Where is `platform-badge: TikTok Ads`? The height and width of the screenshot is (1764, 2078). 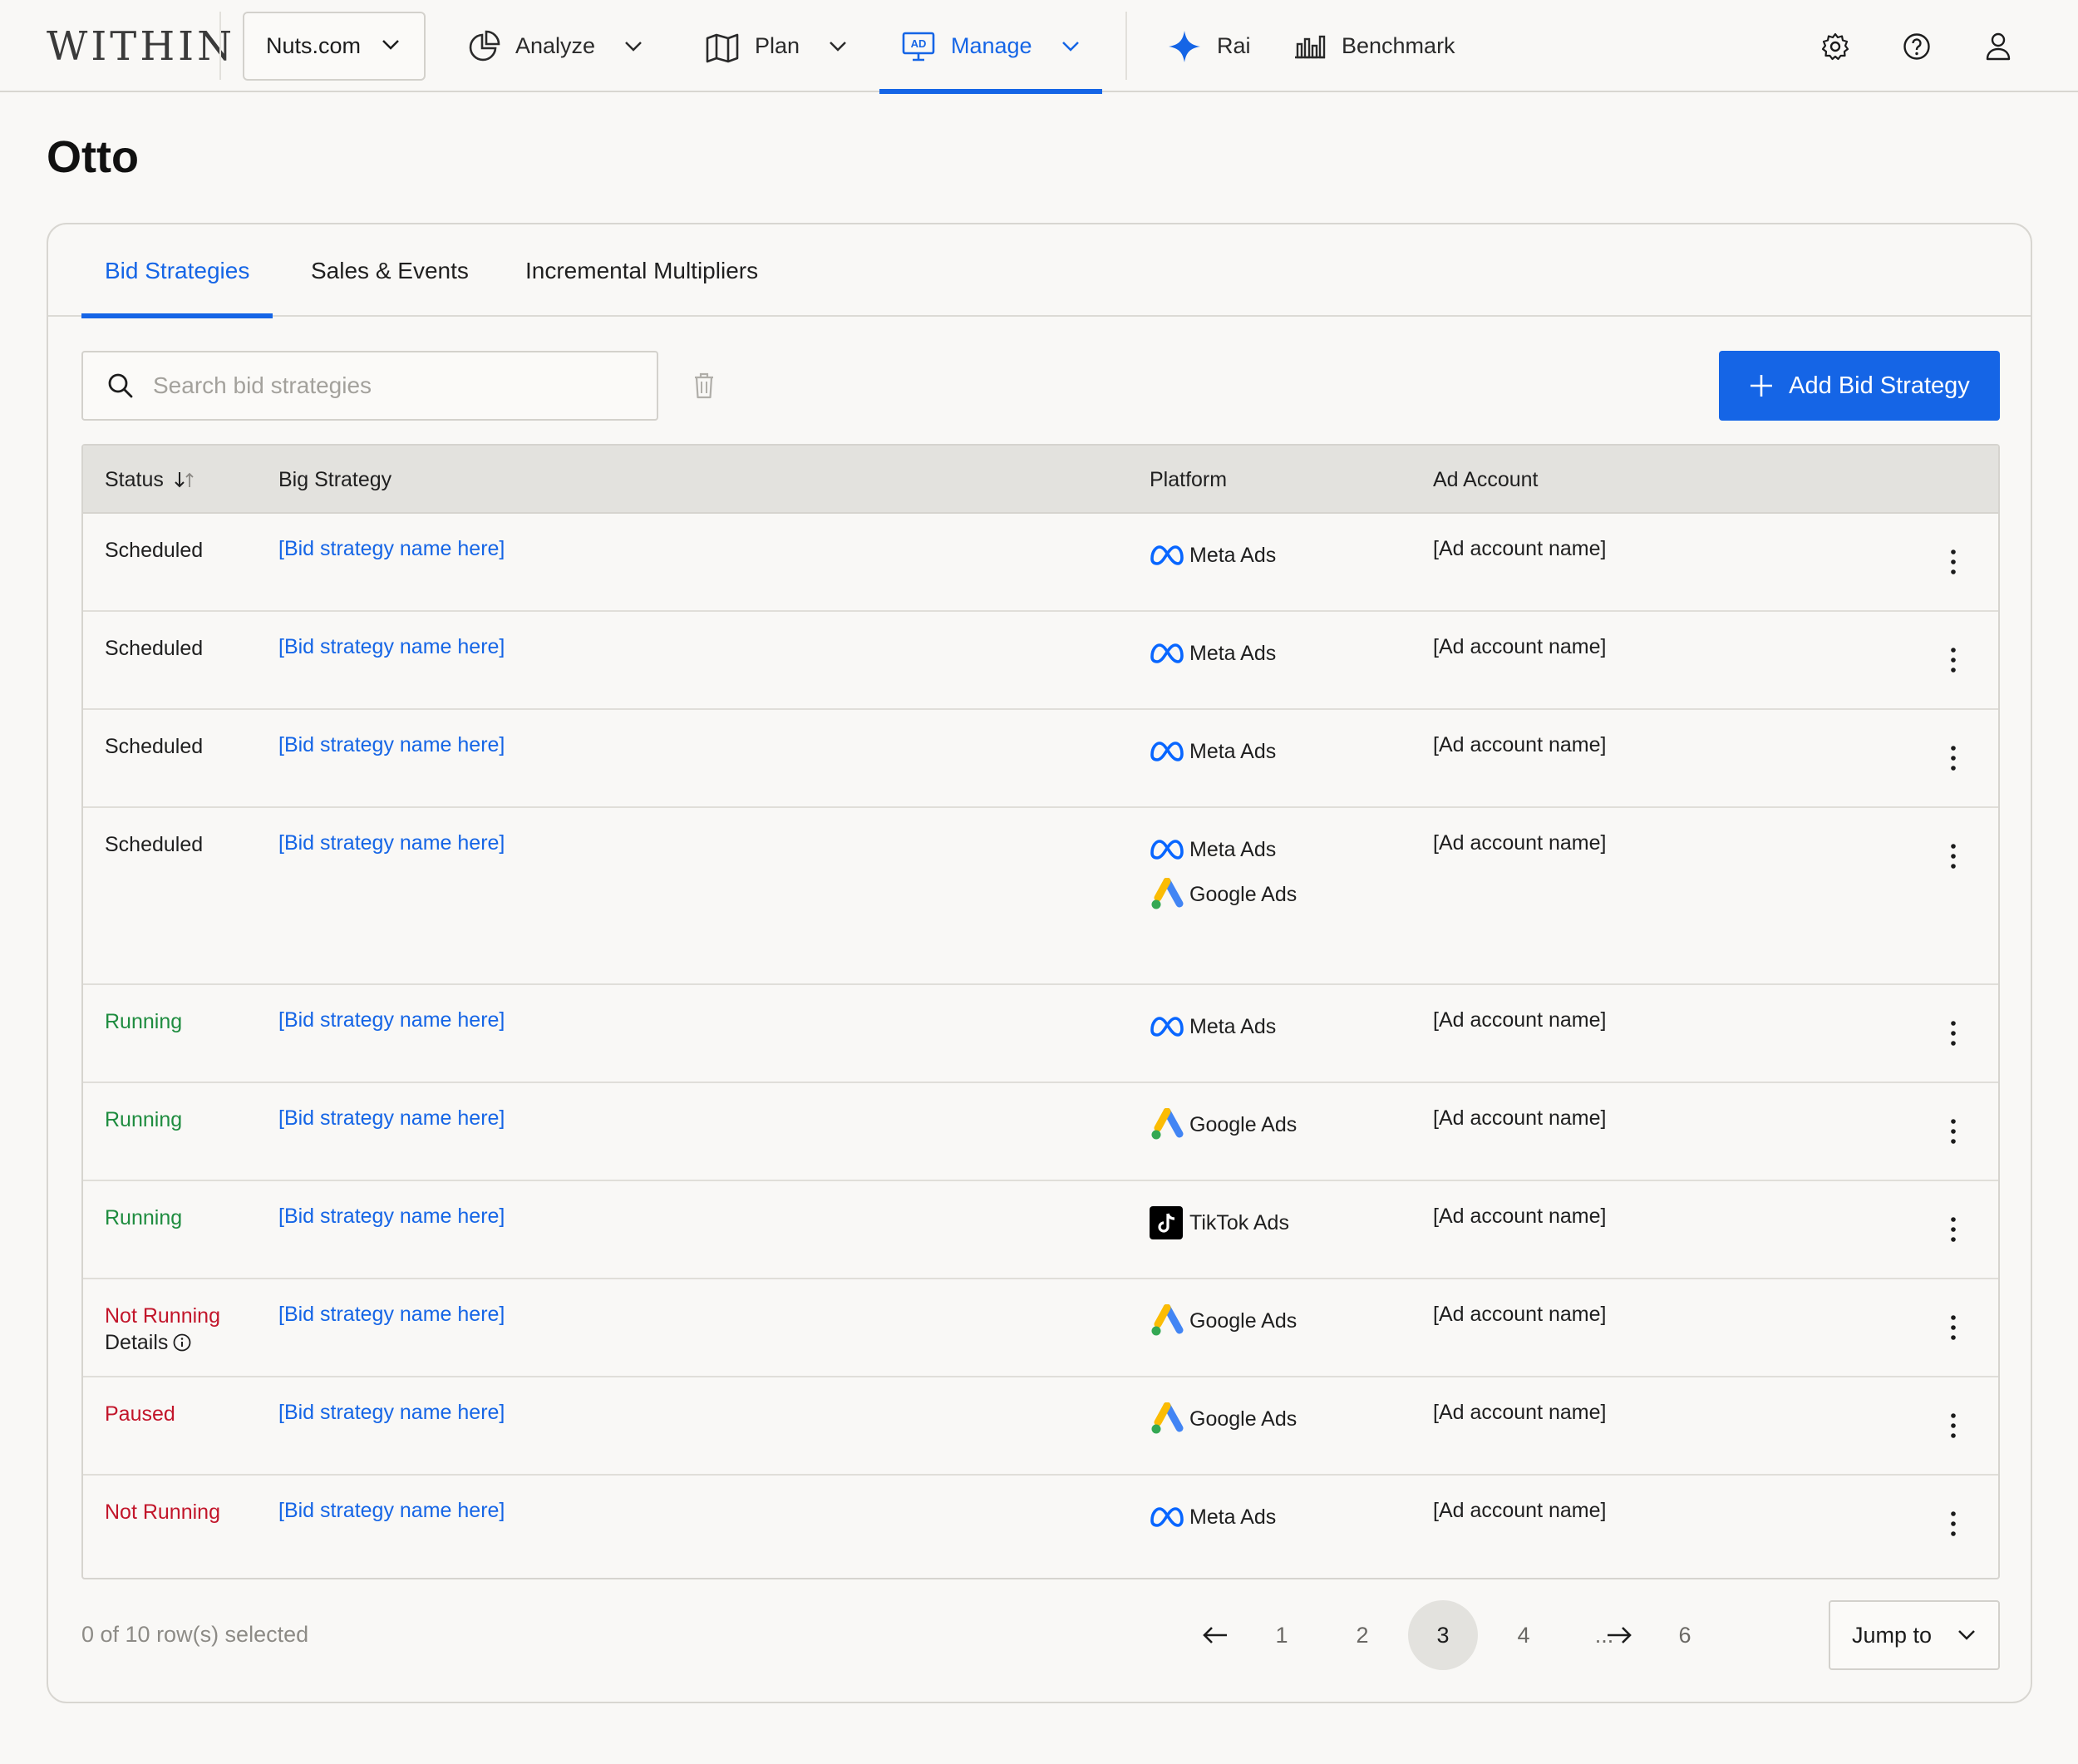
platform-badge: TikTok Ads is located at coordinates (1220, 1223).